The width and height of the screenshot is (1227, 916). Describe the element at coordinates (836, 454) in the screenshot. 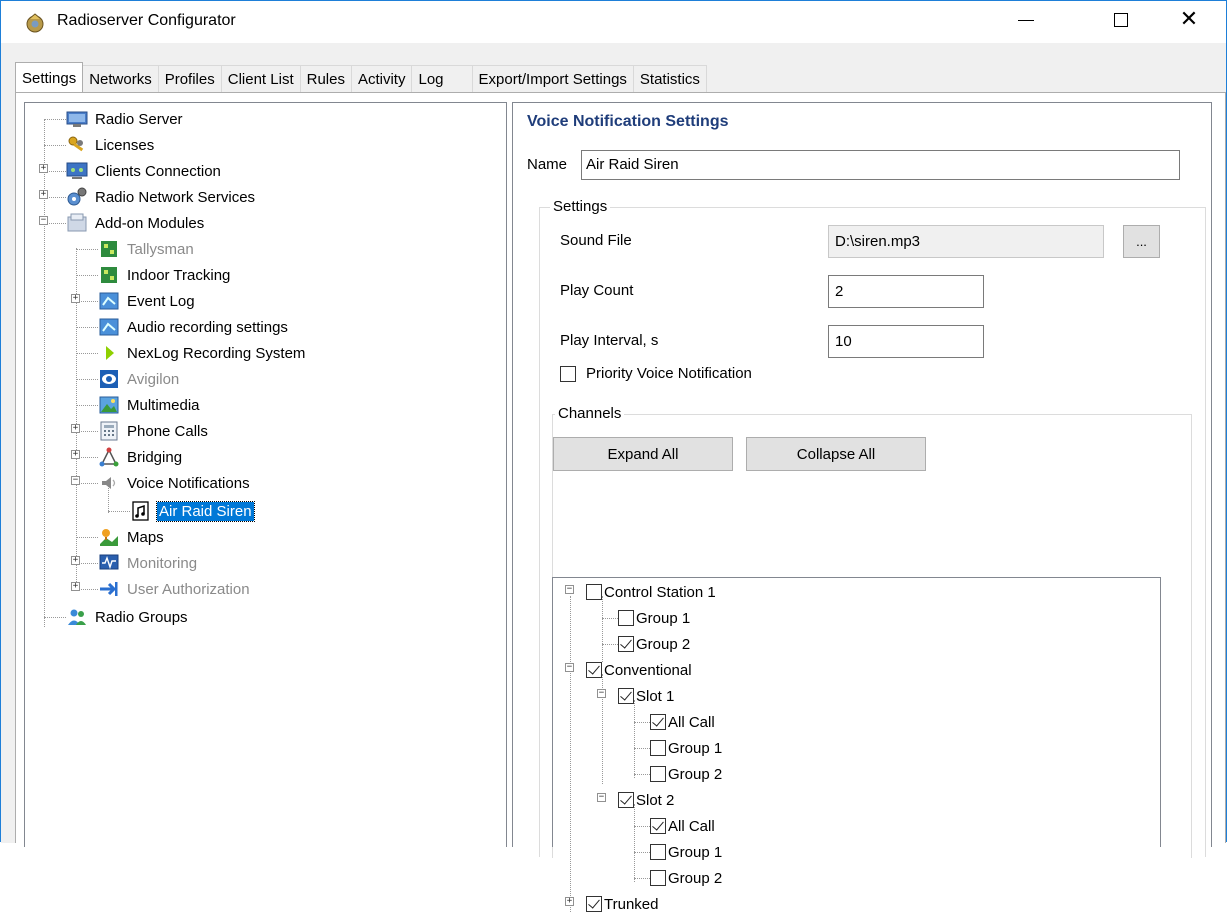

I see `collapse-all-button: Collapse All` at that location.